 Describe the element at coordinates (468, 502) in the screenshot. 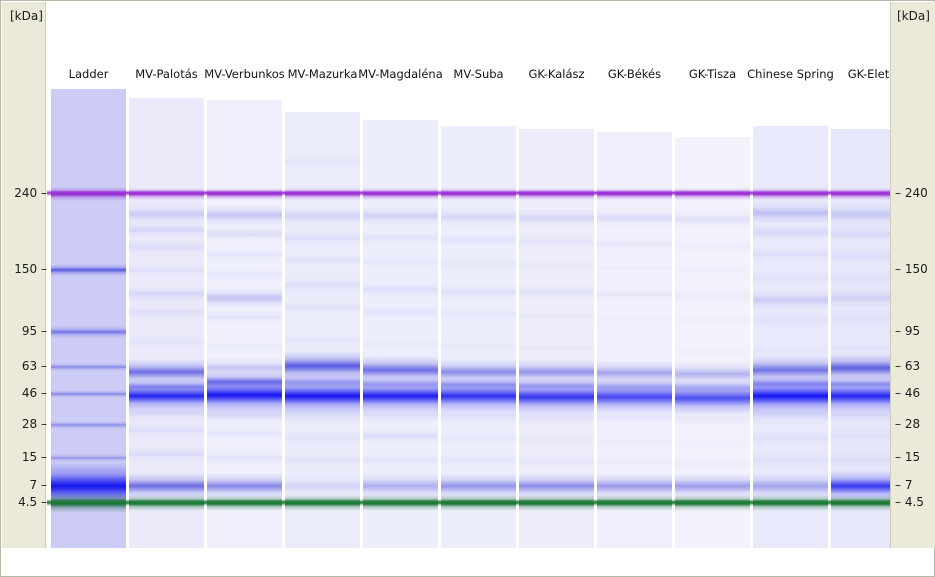

I see `lower-marker-line` at that location.